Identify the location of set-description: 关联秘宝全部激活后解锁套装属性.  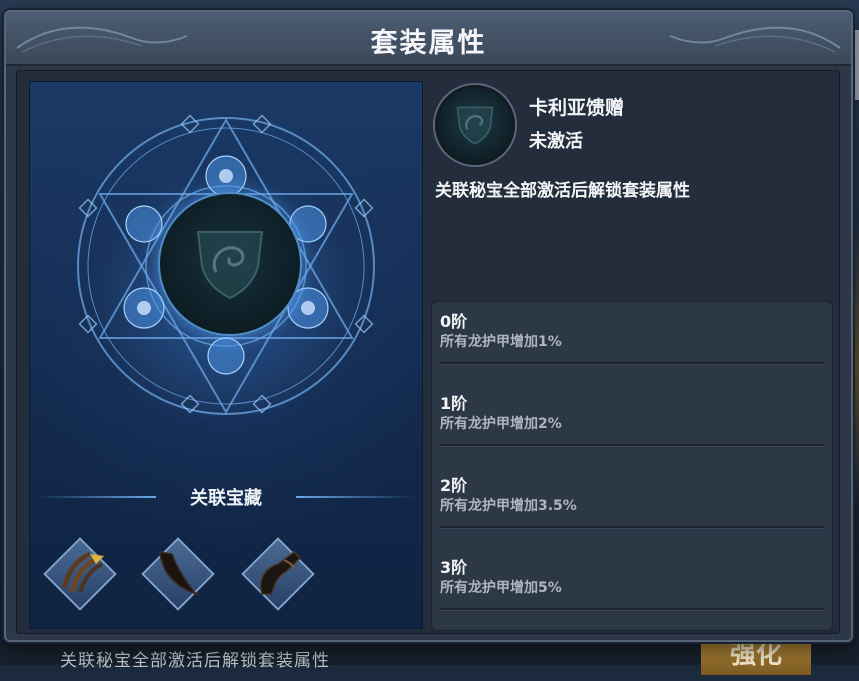
(562, 191).